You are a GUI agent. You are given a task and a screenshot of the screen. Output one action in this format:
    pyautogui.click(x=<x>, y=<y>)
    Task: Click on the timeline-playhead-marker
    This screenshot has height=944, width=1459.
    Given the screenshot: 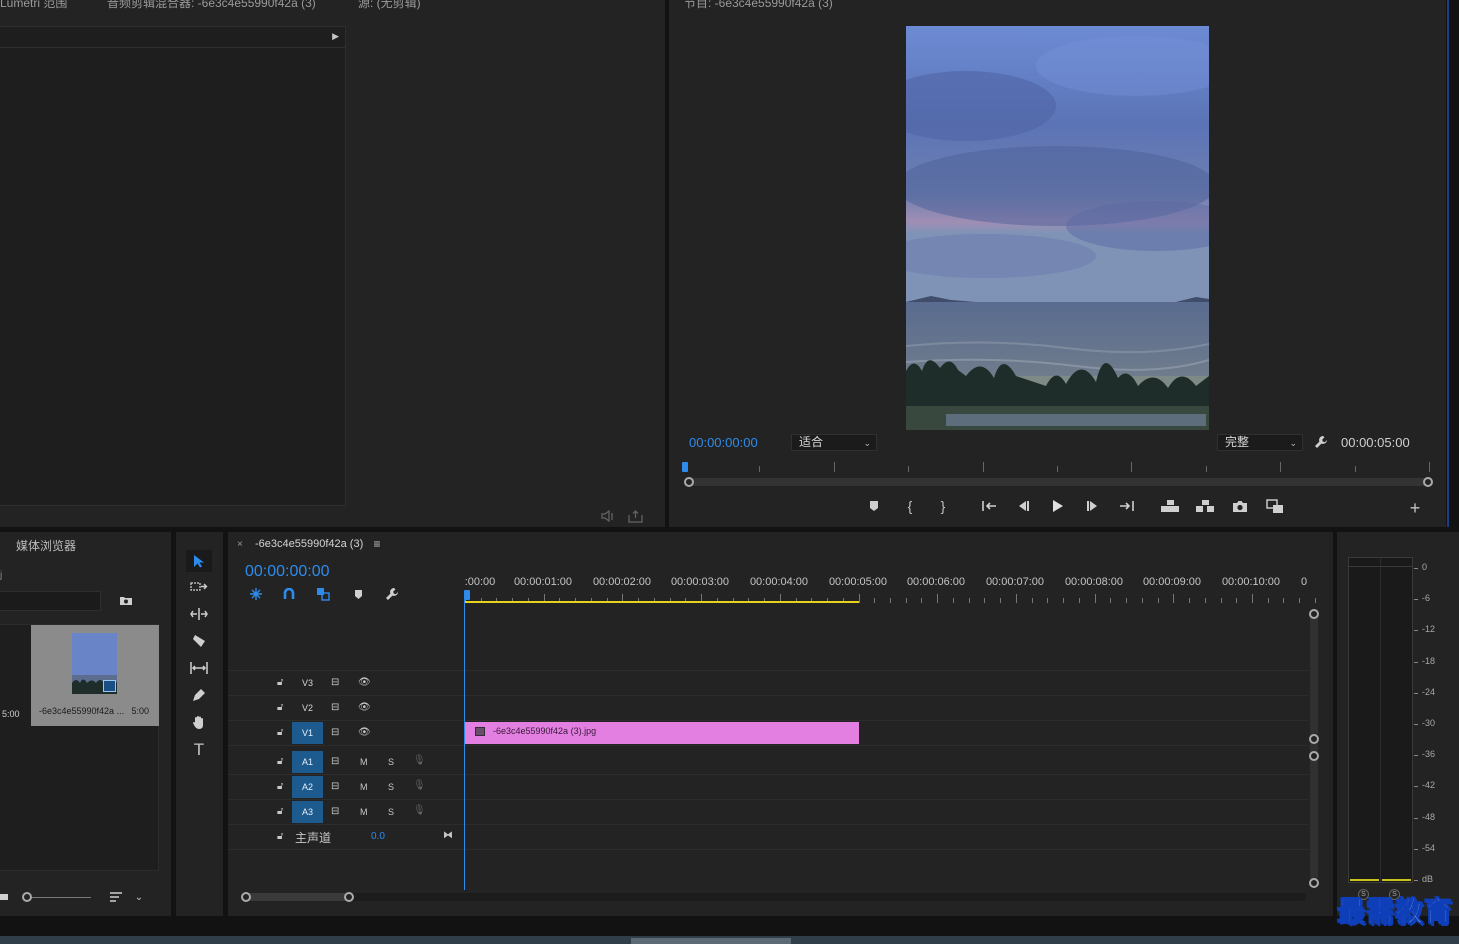 What is the action you would take?
    pyautogui.click(x=467, y=595)
    